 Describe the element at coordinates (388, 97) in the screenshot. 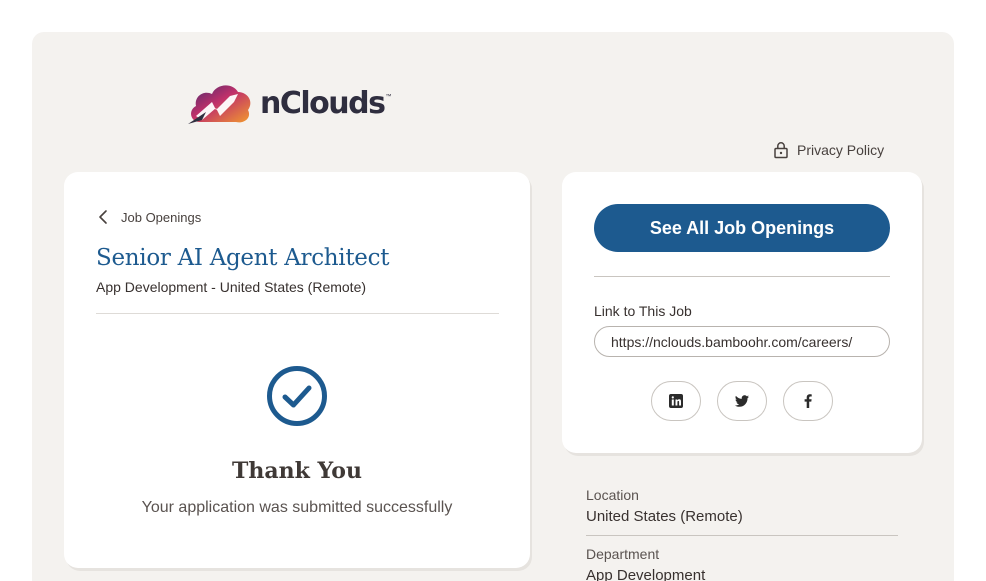

I see `trademark-mark: ™` at that location.